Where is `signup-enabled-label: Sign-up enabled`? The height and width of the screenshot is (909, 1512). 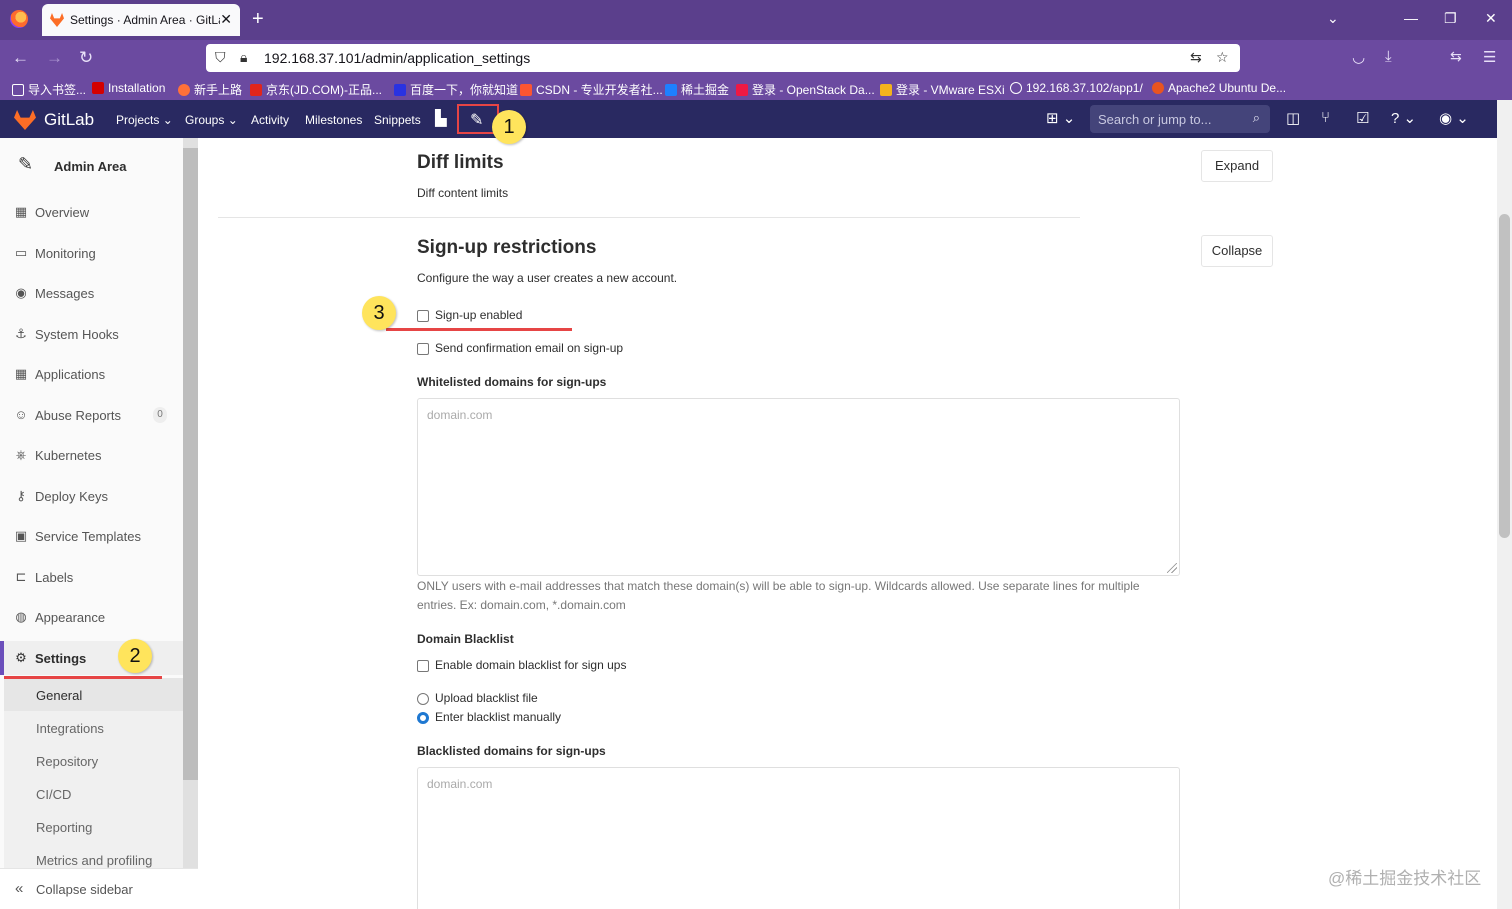 signup-enabled-label: Sign-up enabled is located at coordinates (478, 315).